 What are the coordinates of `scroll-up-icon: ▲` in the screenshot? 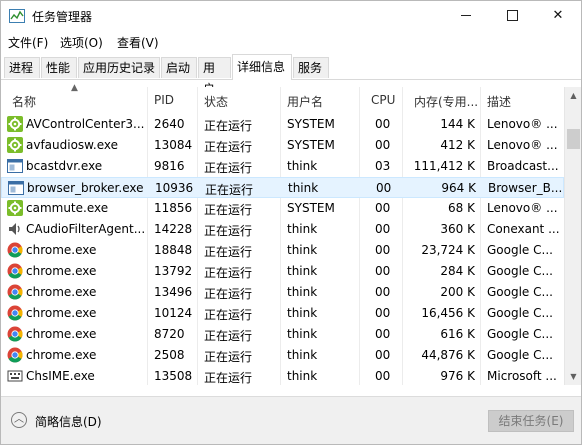 It's located at (573, 95).